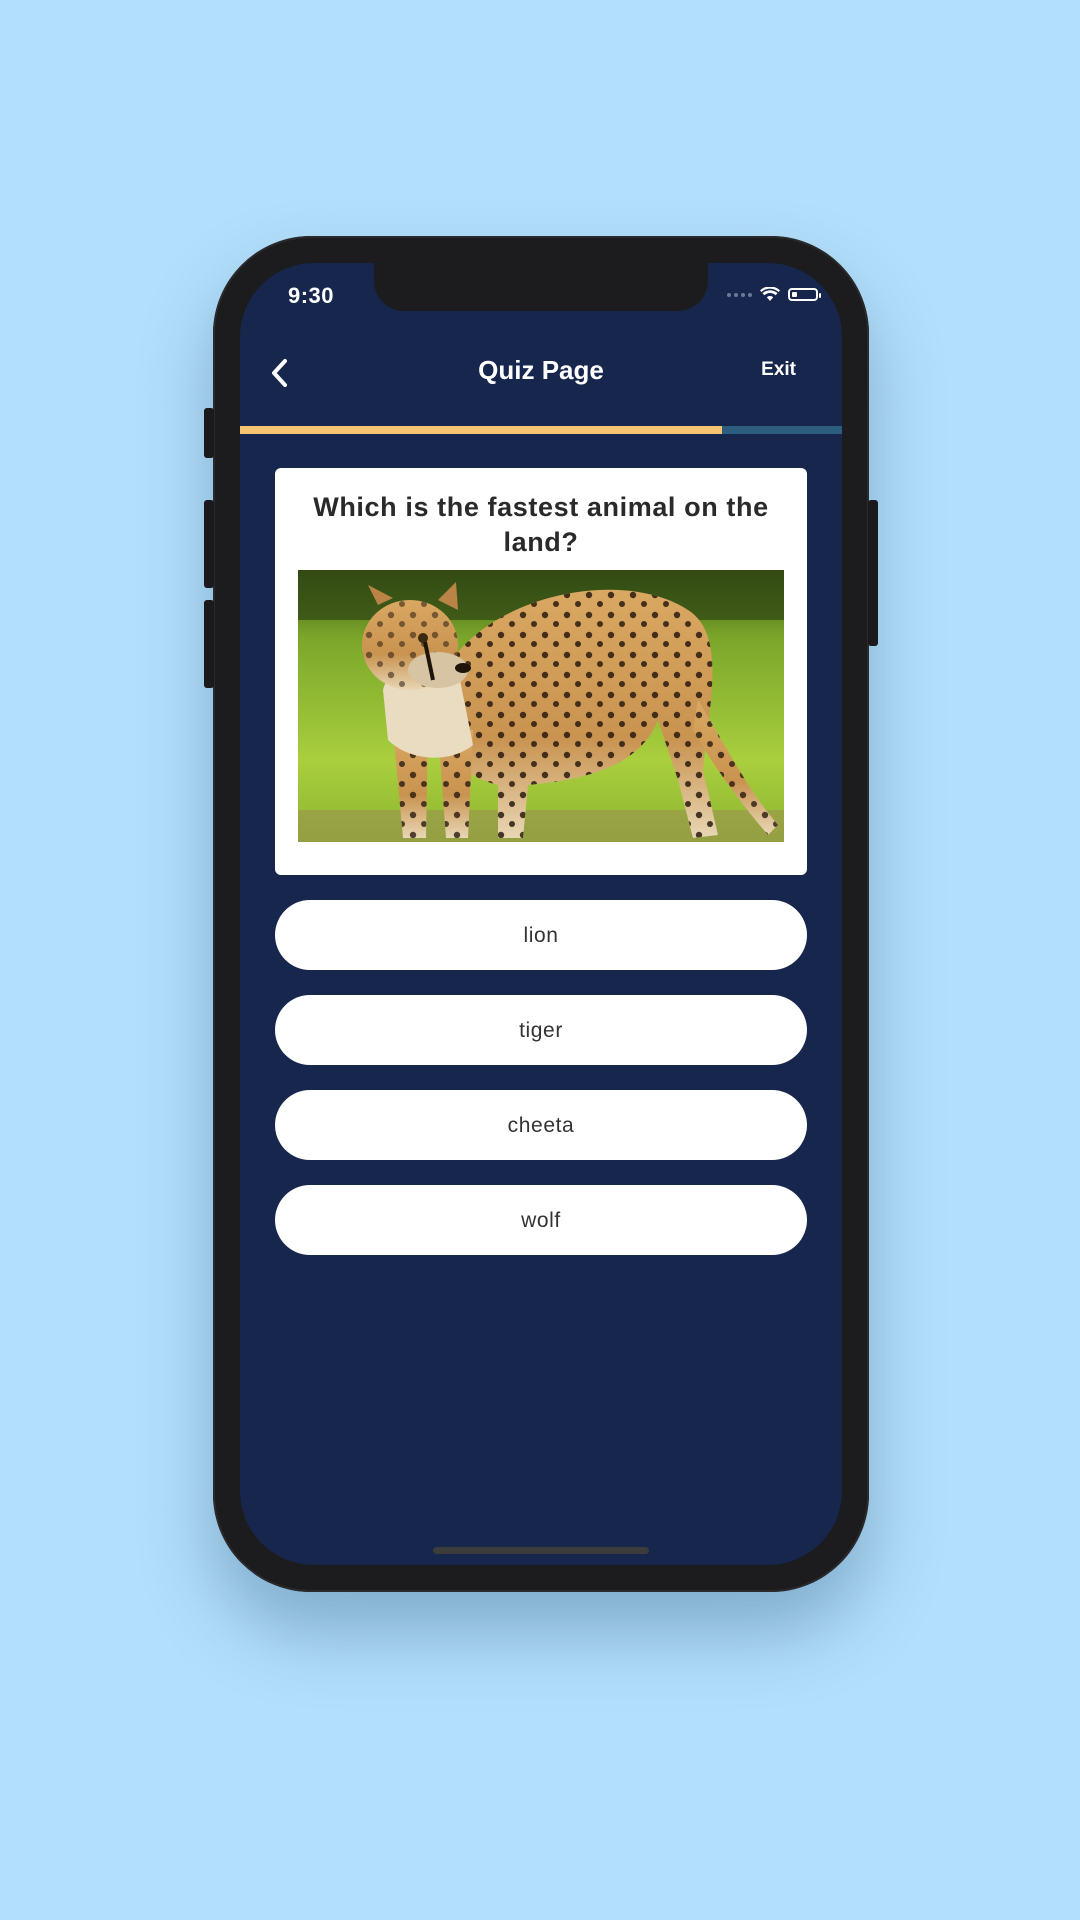 This screenshot has width=1080, height=1920. I want to click on app-bar: Quiz Page Exit, so click(541, 373).